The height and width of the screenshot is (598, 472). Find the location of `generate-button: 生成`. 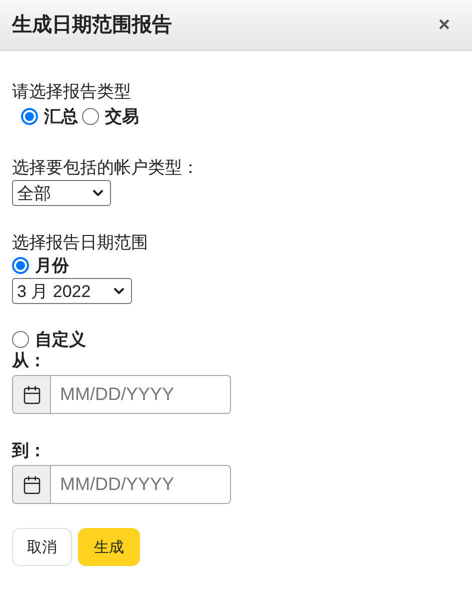

generate-button: 生成 is located at coordinates (109, 547).